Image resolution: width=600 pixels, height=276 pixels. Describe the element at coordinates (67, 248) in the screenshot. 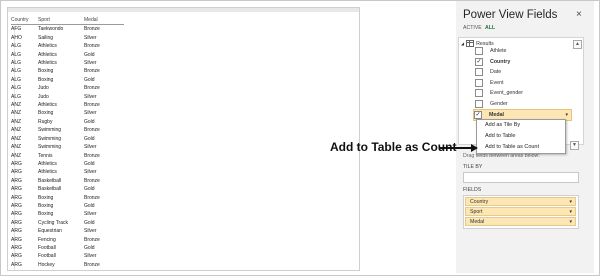

I see `table-row: ARG Football Gold` at that location.